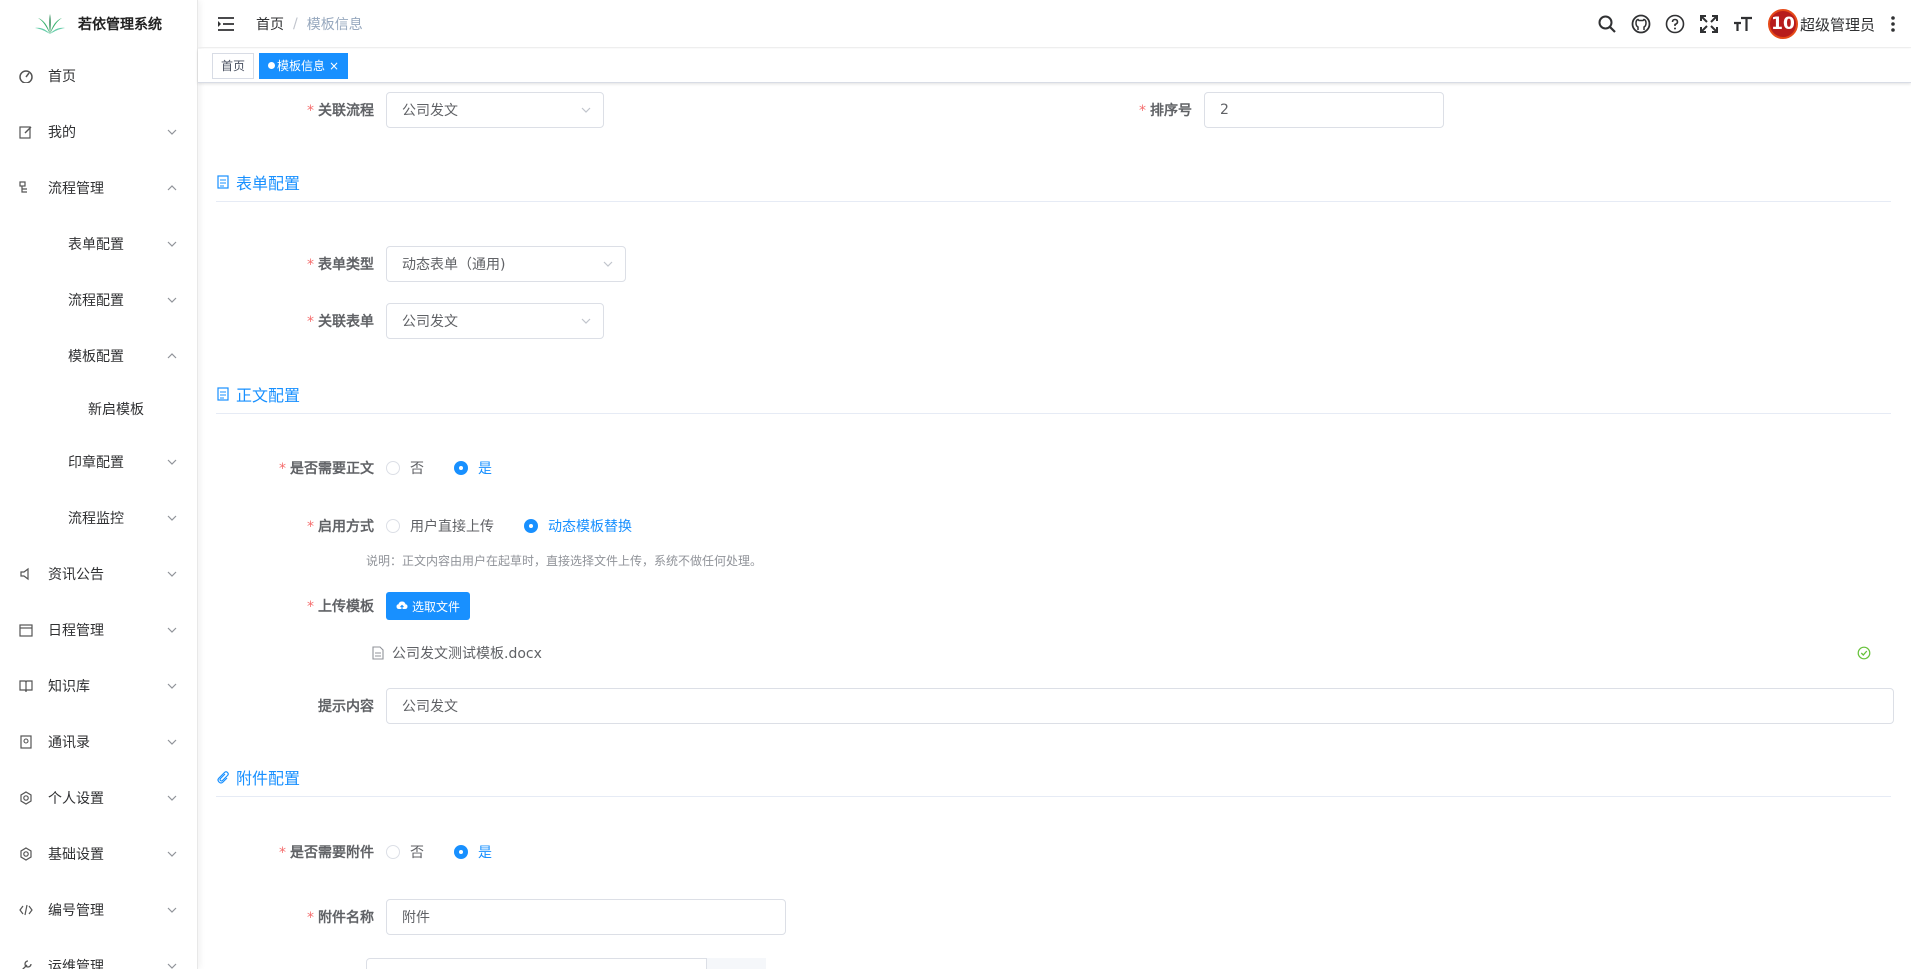 This screenshot has width=1911, height=969. What do you see at coordinates (1837, 24) in the screenshot?
I see `user-name: 超级管理员` at bounding box center [1837, 24].